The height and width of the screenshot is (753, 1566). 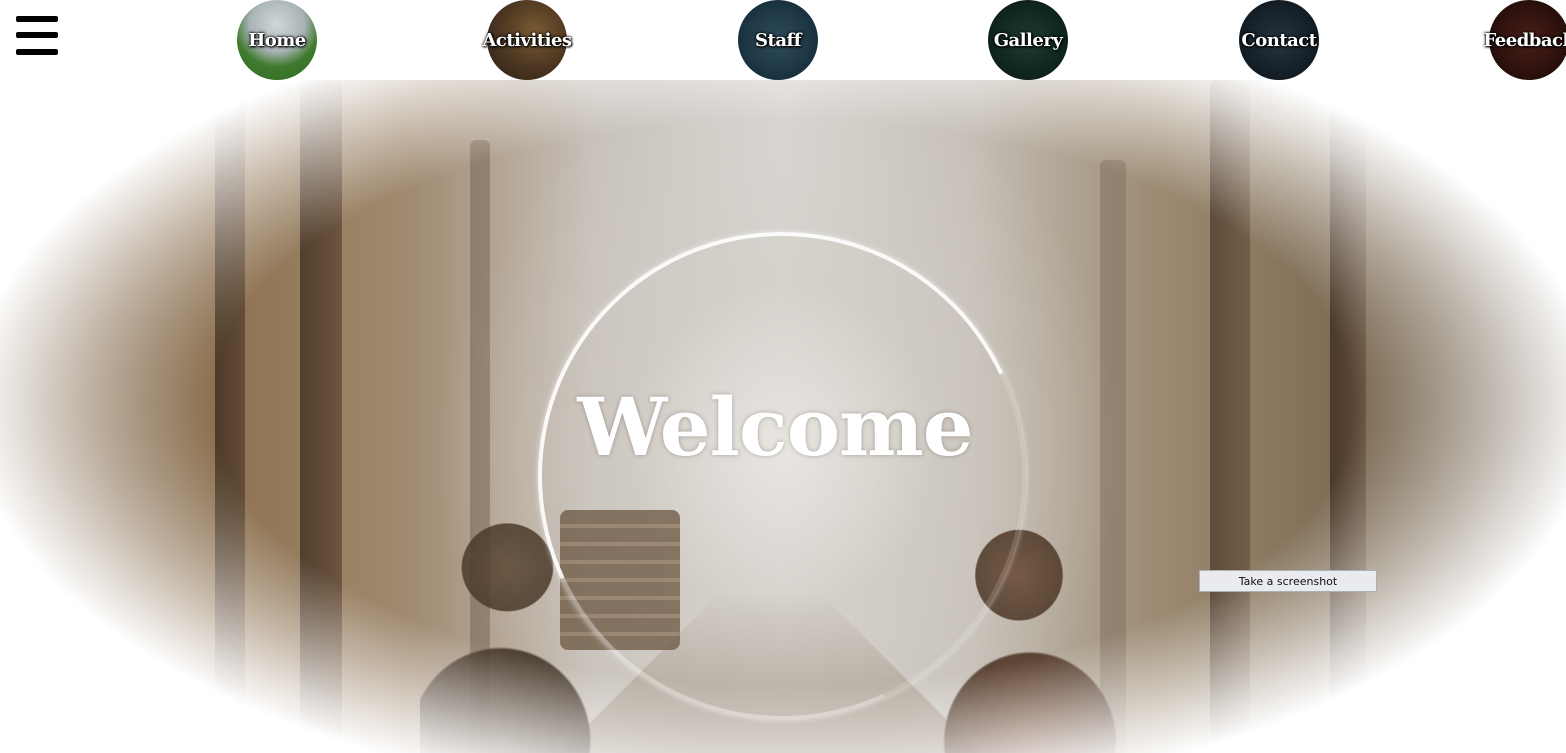 I want to click on welcome-title: Welcome, so click(x=775, y=427).